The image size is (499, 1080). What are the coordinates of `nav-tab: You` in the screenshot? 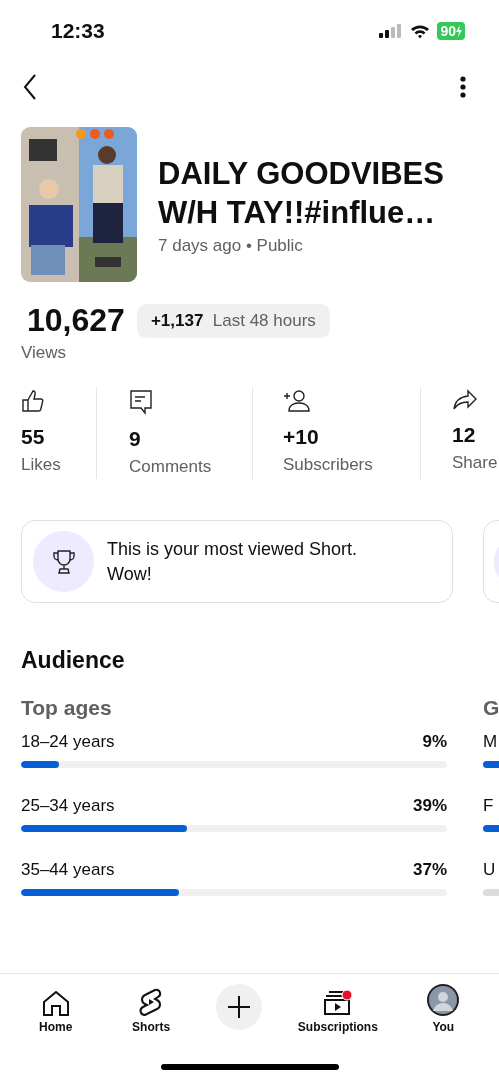 It's located at (443, 1007).